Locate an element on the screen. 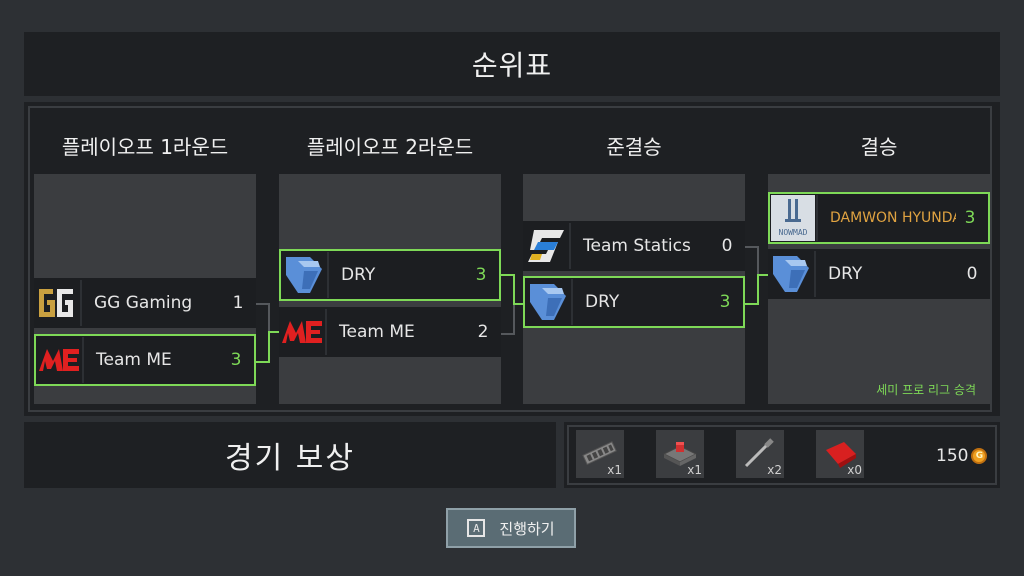  coin-icon: G is located at coordinates (979, 456).